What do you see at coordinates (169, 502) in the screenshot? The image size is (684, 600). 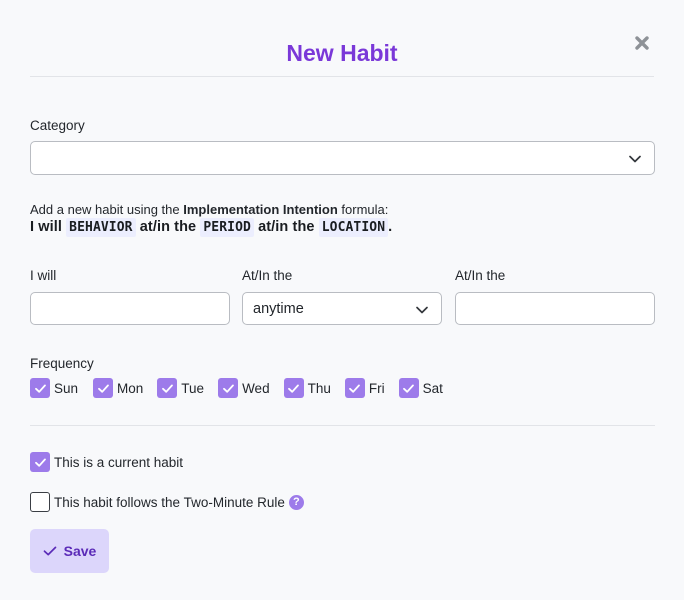 I see `two-minute-label: This habit follows the Two-Minute Rule` at bounding box center [169, 502].